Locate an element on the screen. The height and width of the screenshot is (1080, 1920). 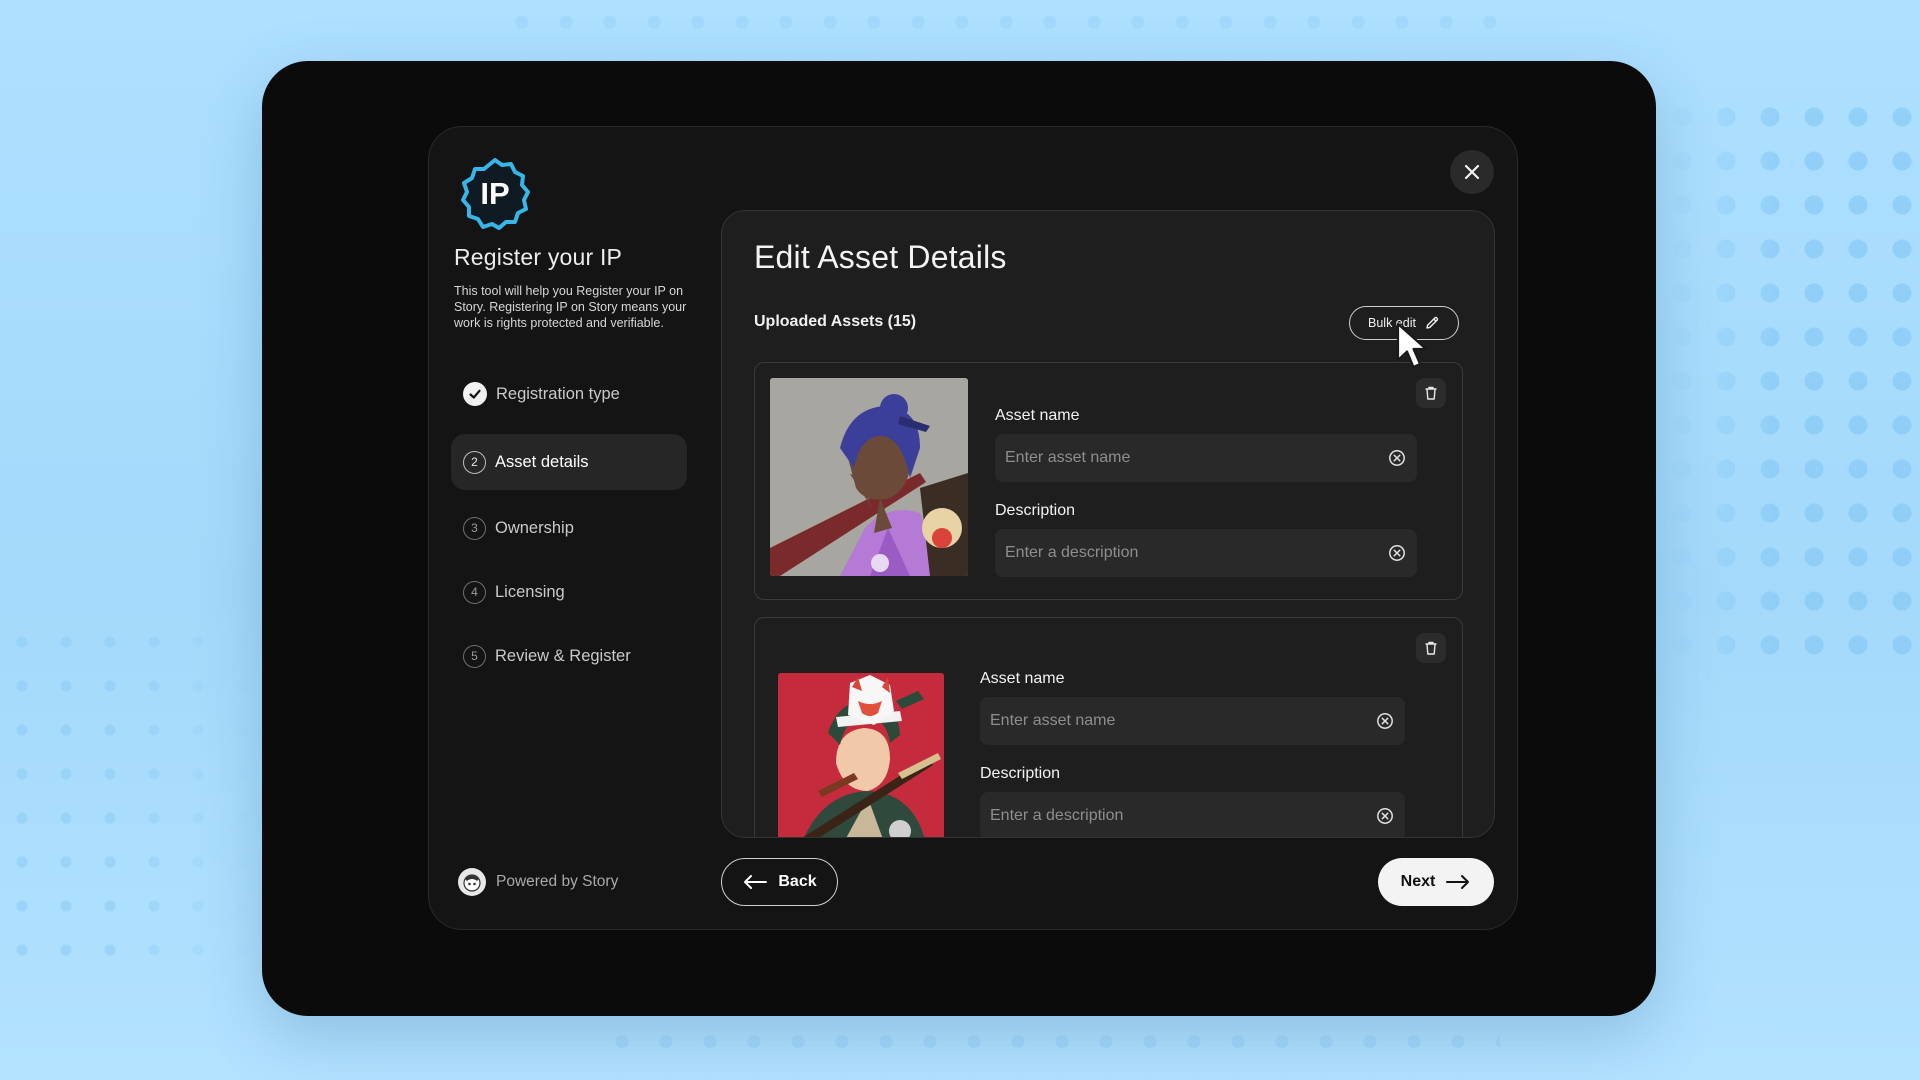
powered-by: Powered by Story is located at coordinates (538, 882).